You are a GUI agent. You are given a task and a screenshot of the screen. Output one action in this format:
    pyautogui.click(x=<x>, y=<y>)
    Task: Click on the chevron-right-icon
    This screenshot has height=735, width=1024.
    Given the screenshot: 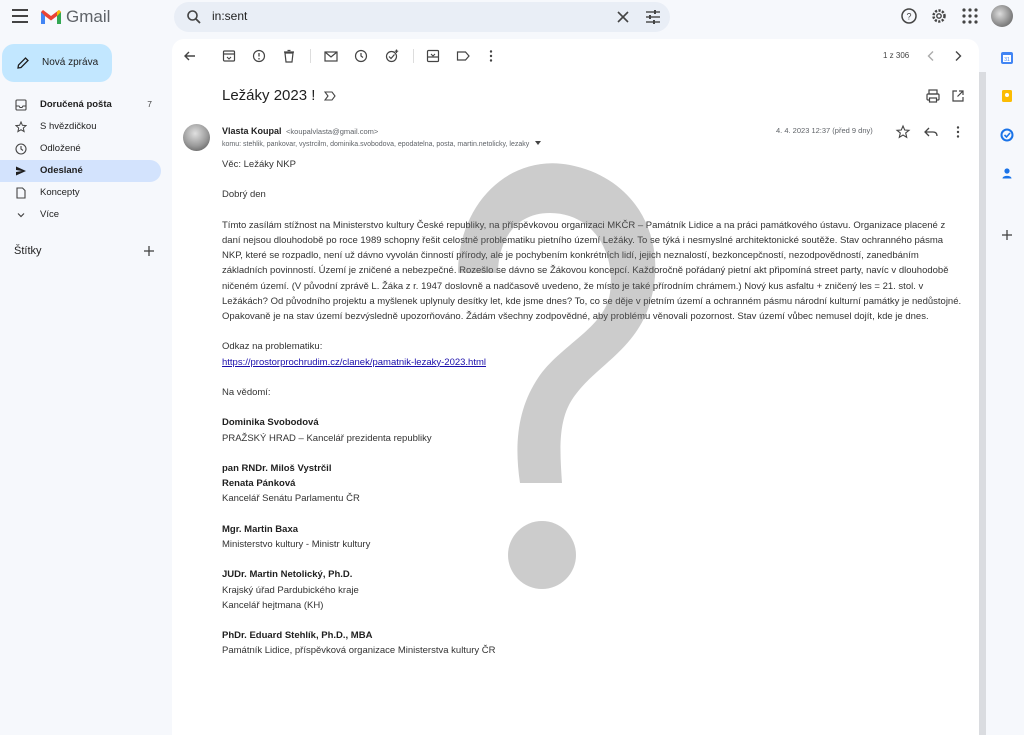 What is the action you would take?
    pyautogui.click(x=958, y=56)
    